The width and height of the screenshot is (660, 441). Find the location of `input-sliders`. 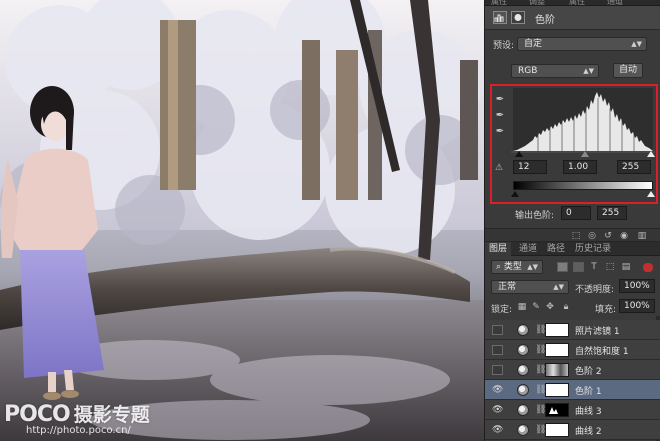

input-sliders is located at coordinates (583, 154).